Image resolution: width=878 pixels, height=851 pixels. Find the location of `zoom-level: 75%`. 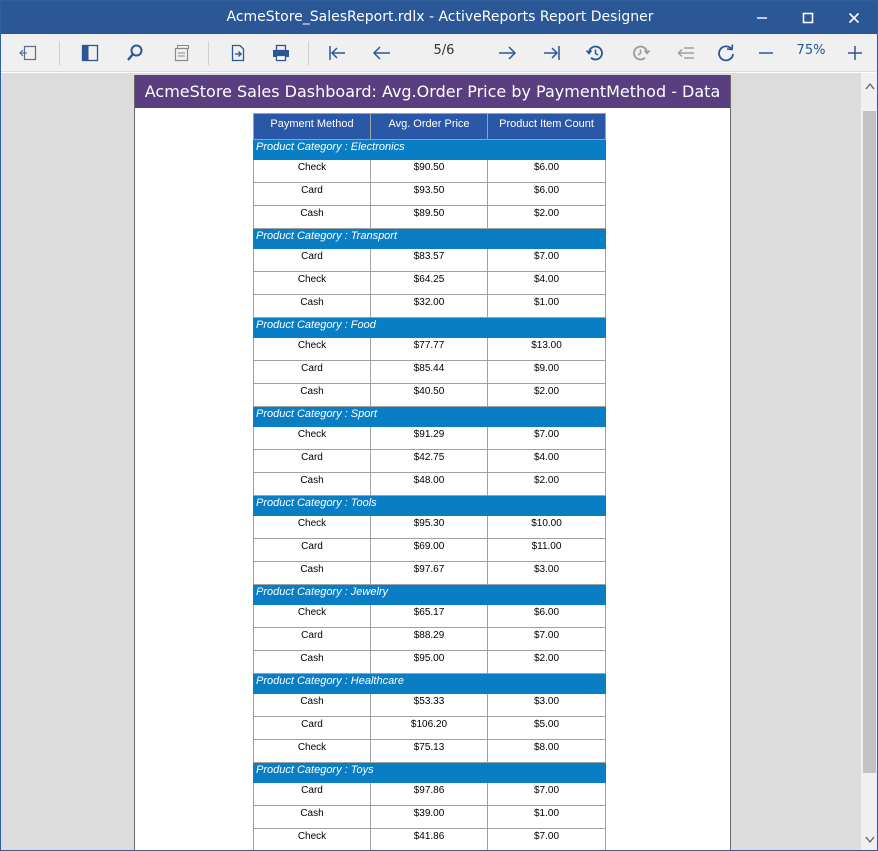

zoom-level: 75% is located at coordinates (811, 50).